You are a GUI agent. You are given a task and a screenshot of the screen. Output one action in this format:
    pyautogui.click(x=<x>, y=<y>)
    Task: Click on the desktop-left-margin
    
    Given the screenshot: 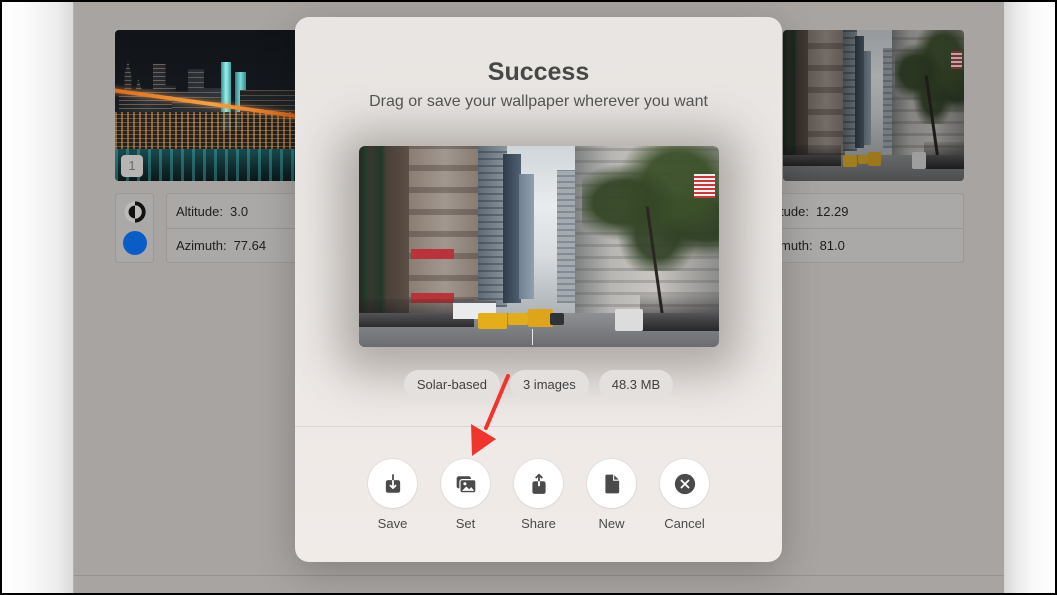 What is the action you would take?
    pyautogui.click(x=36, y=297)
    